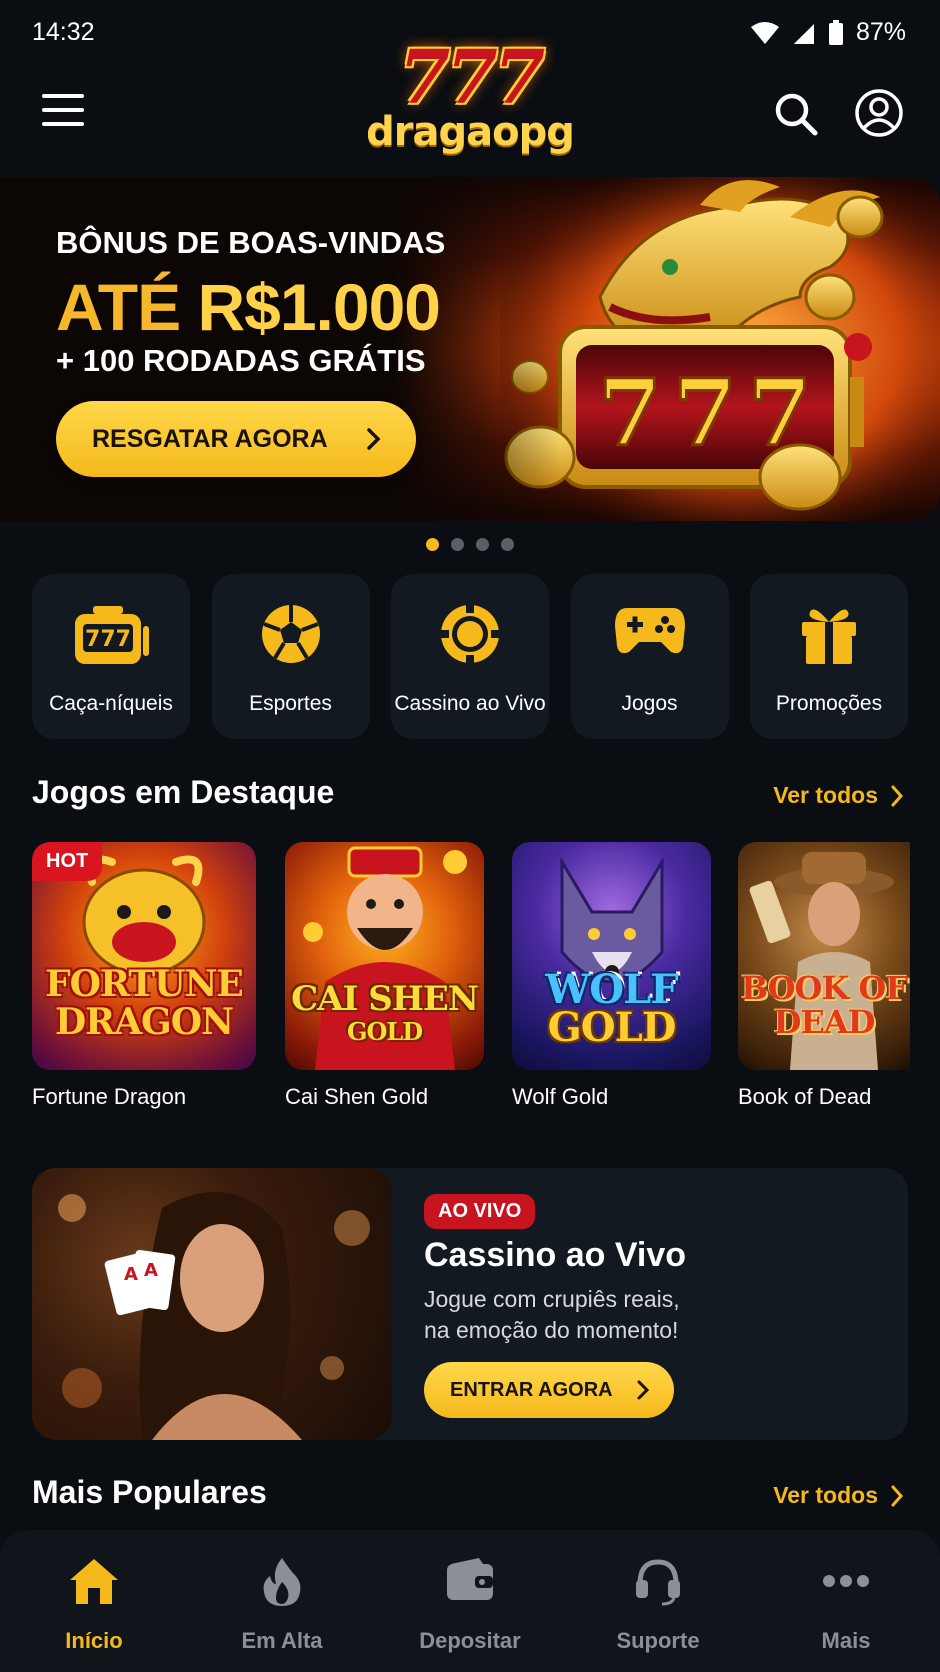 The width and height of the screenshot is (940, 1672). What do you see at coordinates (649, 656) in the screenshot?
I see `category-games: Jogos` at bounding box center [649, 656].